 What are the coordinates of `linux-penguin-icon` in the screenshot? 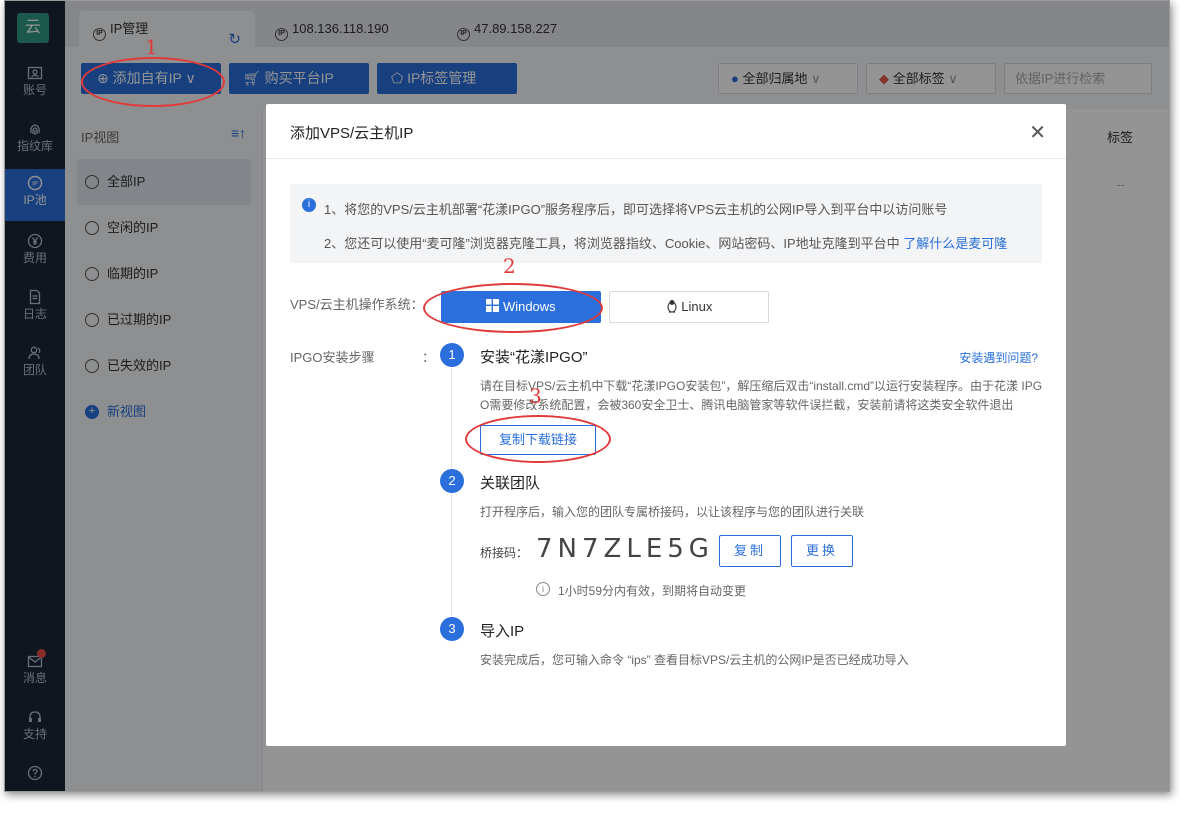 It's located at (674, 306).